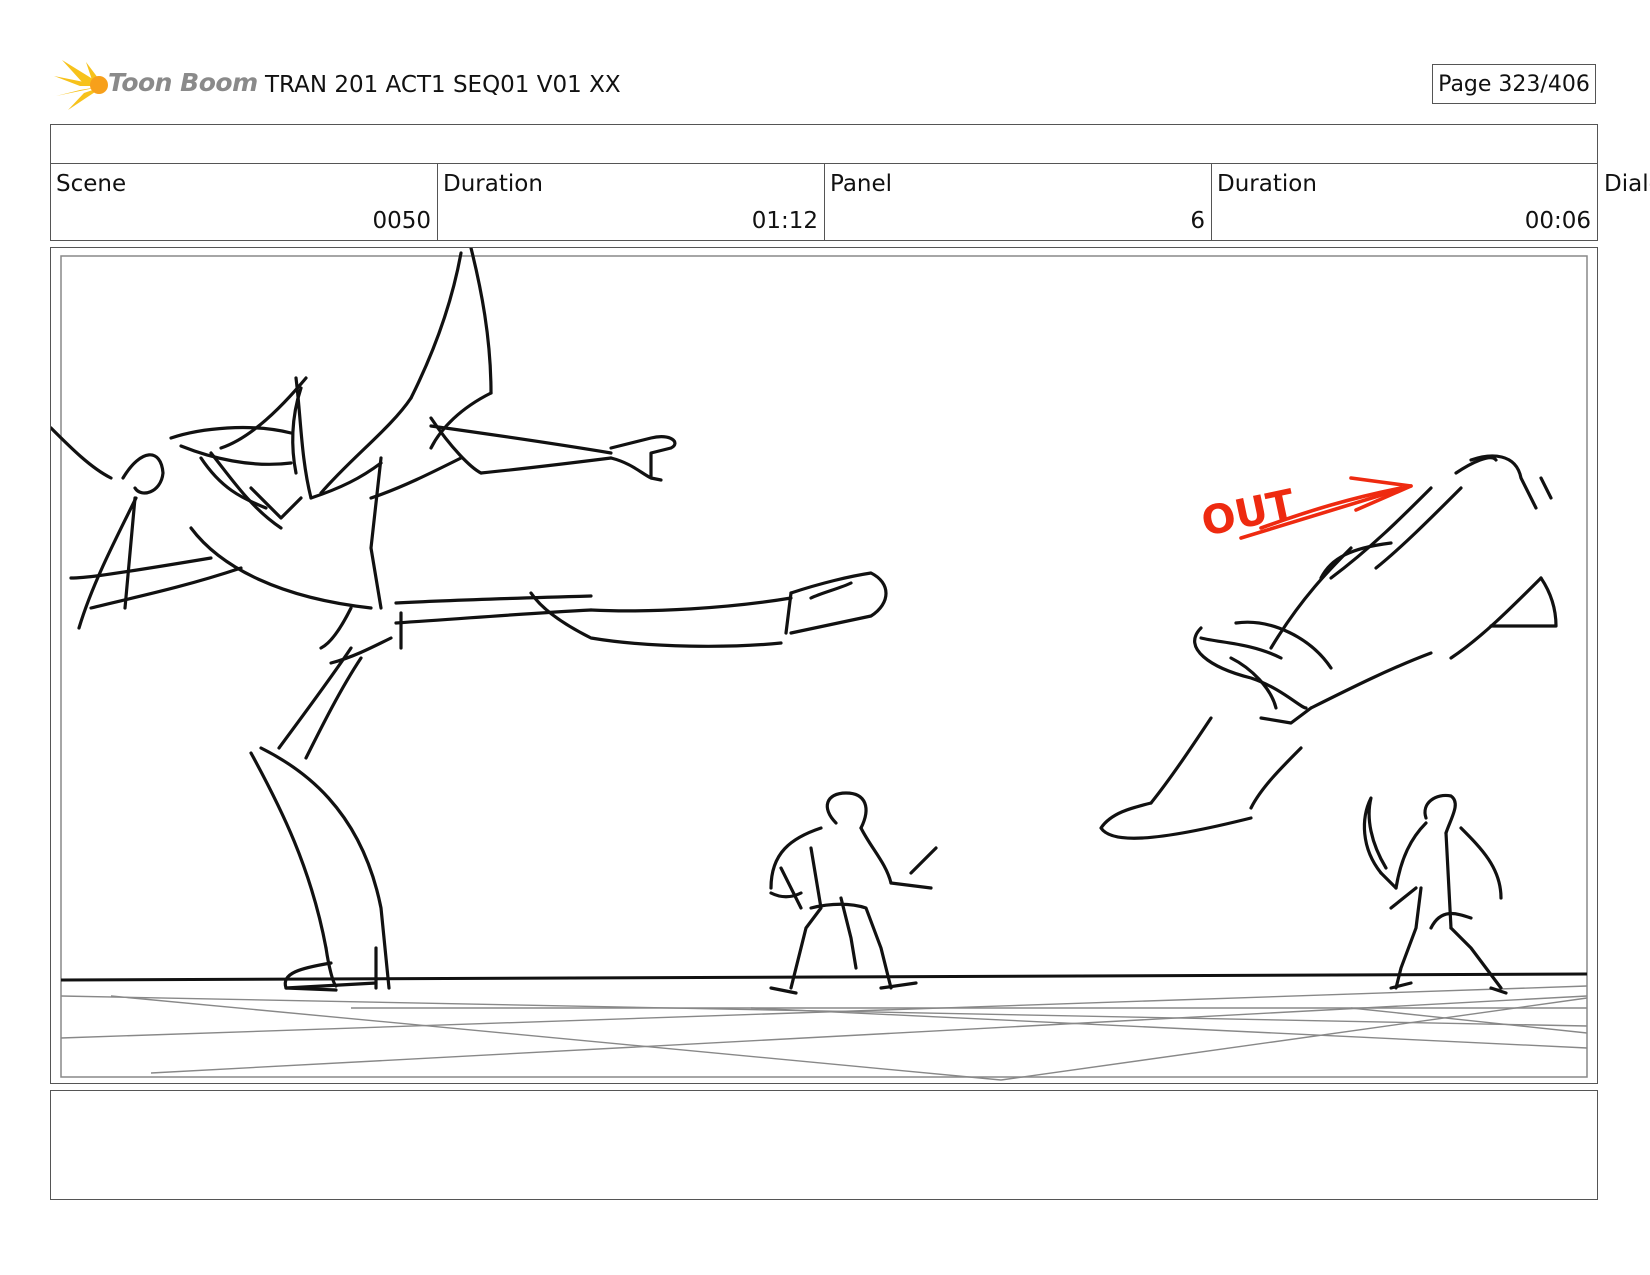 The height and width of the screenshot is (1275, 1650). What do you see at coordinates (1627, 184) in the screenshot?
I see `dialog-label: Dialog` at bounding box center [1627, 184].